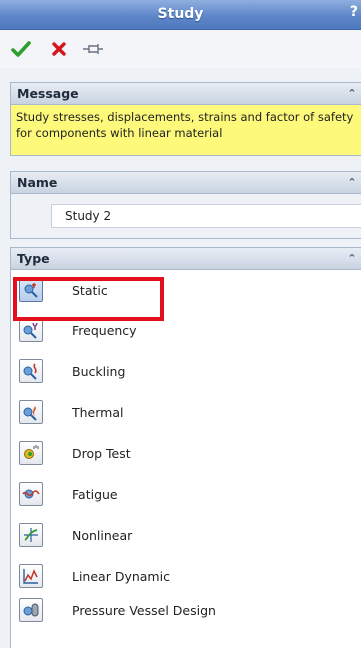 This screenshot has height=648, width=361. Describe the element at coordinates (31, 412) in the screenshot. I see `thermal-study-icon` at that location.